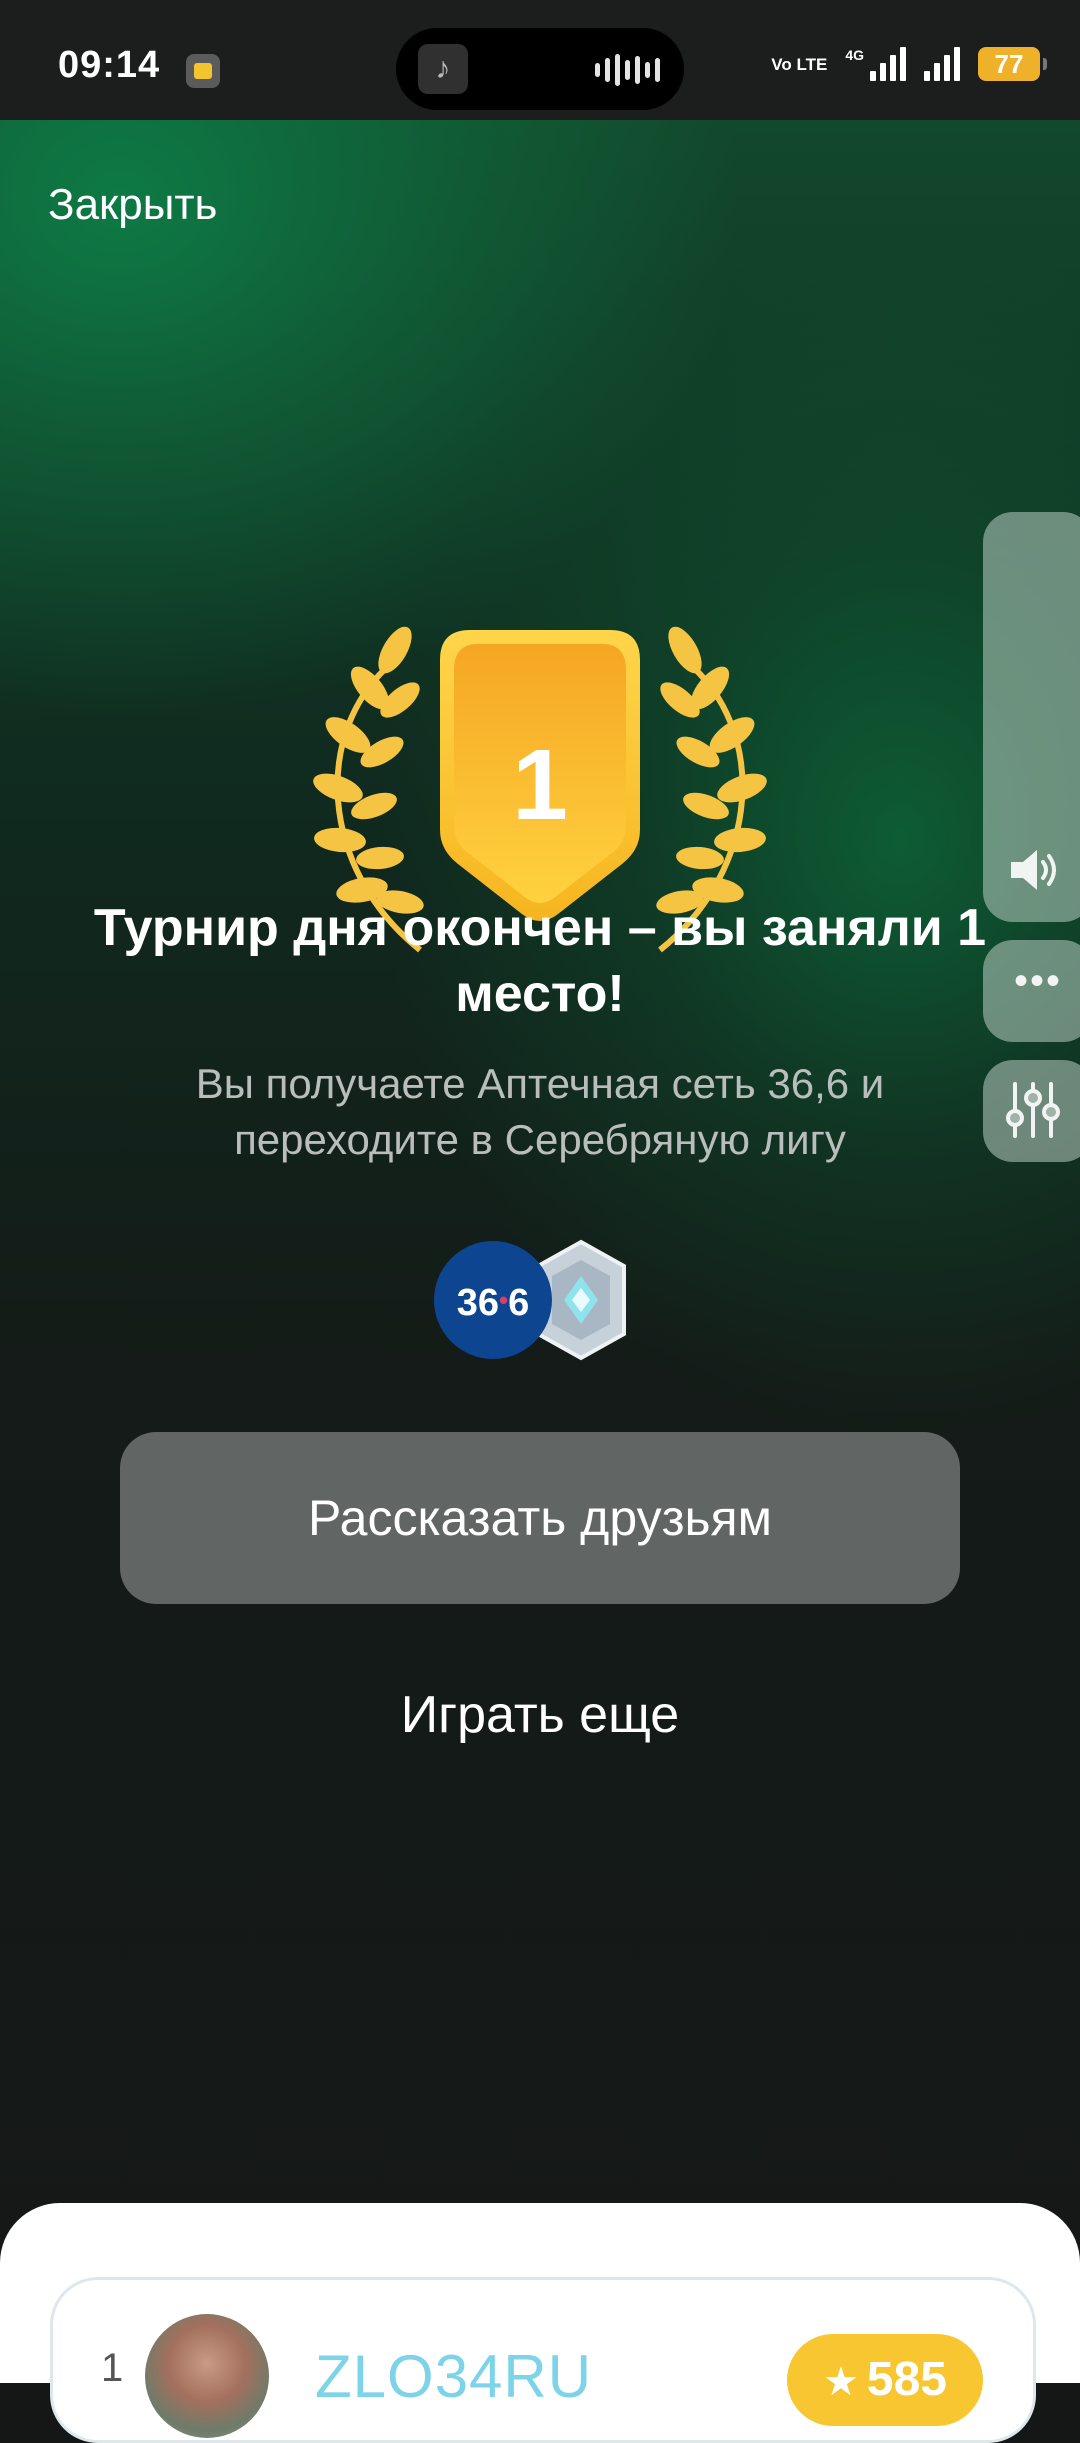  What do you see at coordinates (207, 2376) in the screenshot?
I see `avatar` at bounding box center [207, 2376].